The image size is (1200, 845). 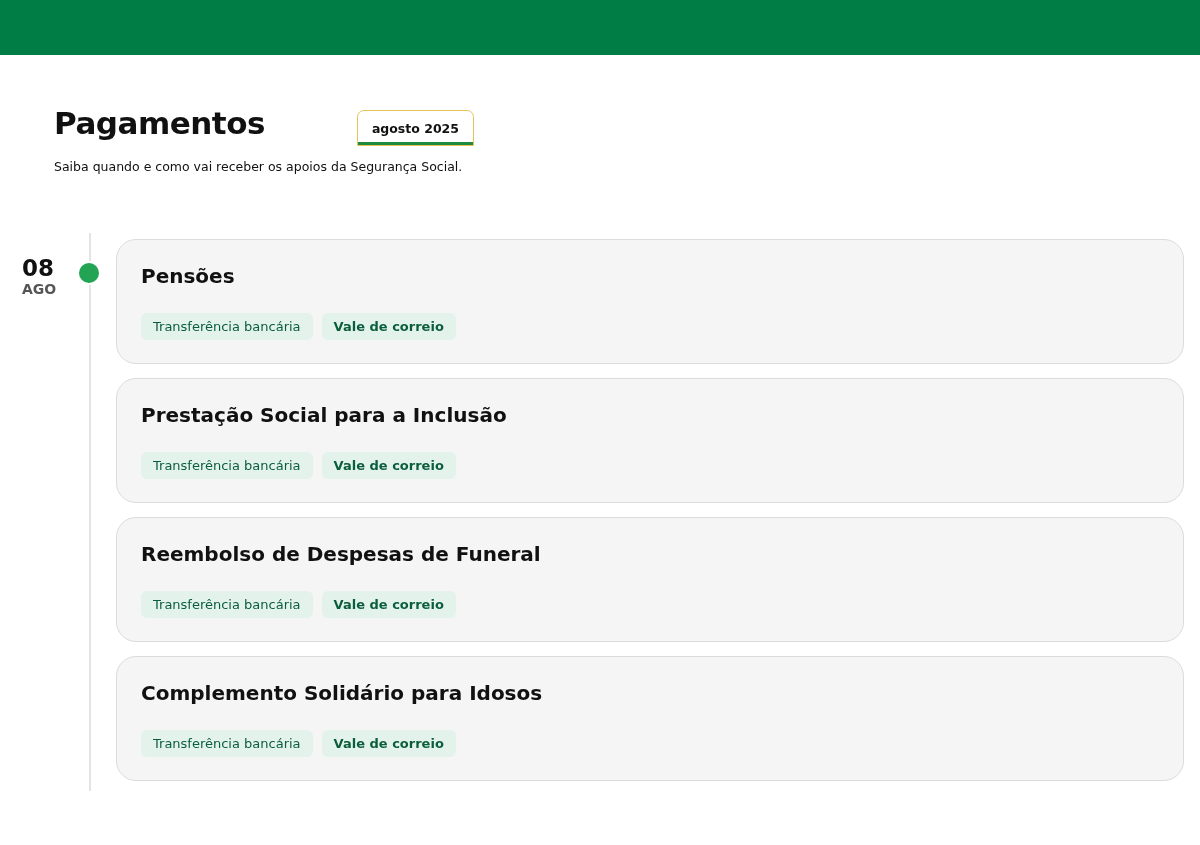 What do you see at coordinates (159, 123) in the screenshot?
I see `page-title: Pagamentos` at bounding box center [159, 123].